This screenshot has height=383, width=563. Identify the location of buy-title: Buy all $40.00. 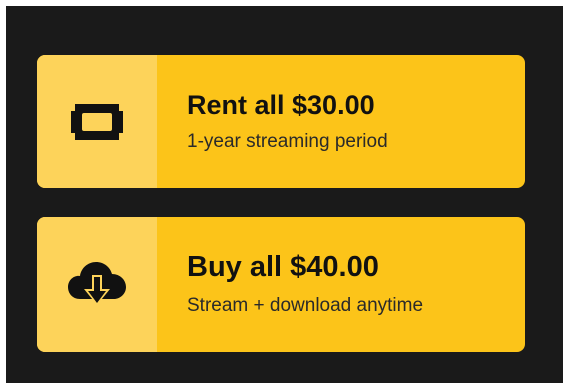
(283, 267).